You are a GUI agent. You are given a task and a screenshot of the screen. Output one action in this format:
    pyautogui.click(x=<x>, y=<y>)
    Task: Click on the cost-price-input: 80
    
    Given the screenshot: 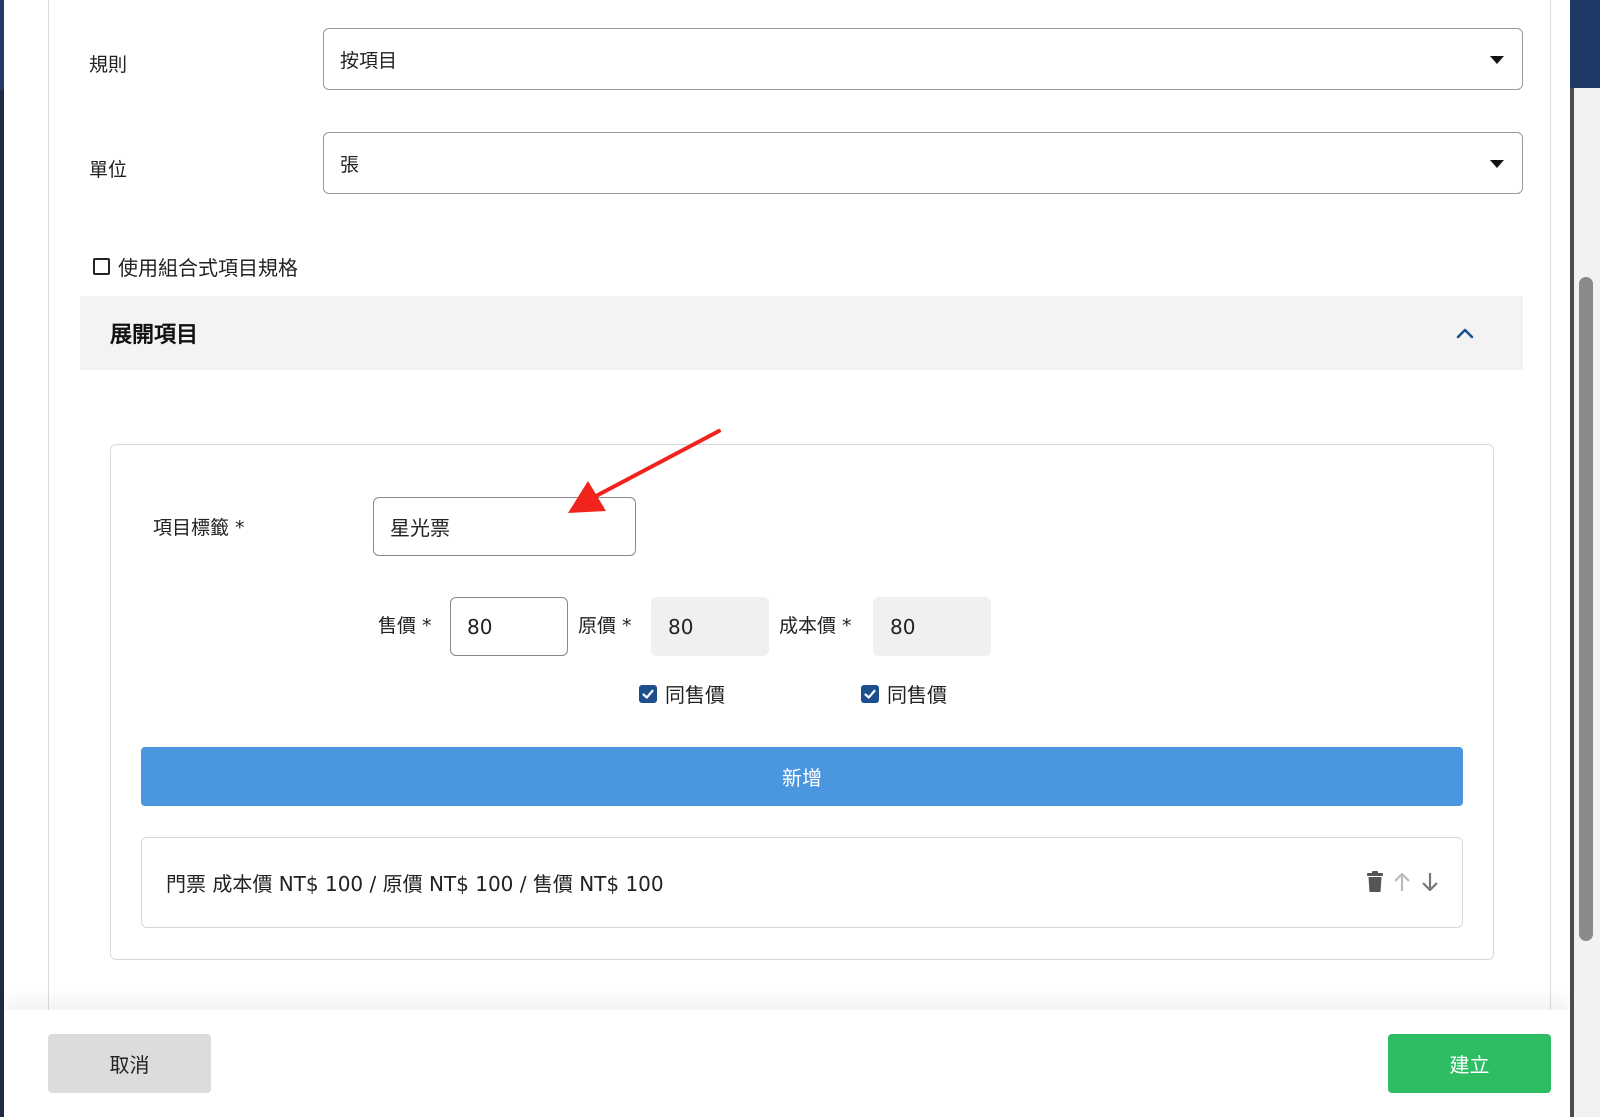 What is the action you would take?
    pyautogui.click(x=932, y=626)
    